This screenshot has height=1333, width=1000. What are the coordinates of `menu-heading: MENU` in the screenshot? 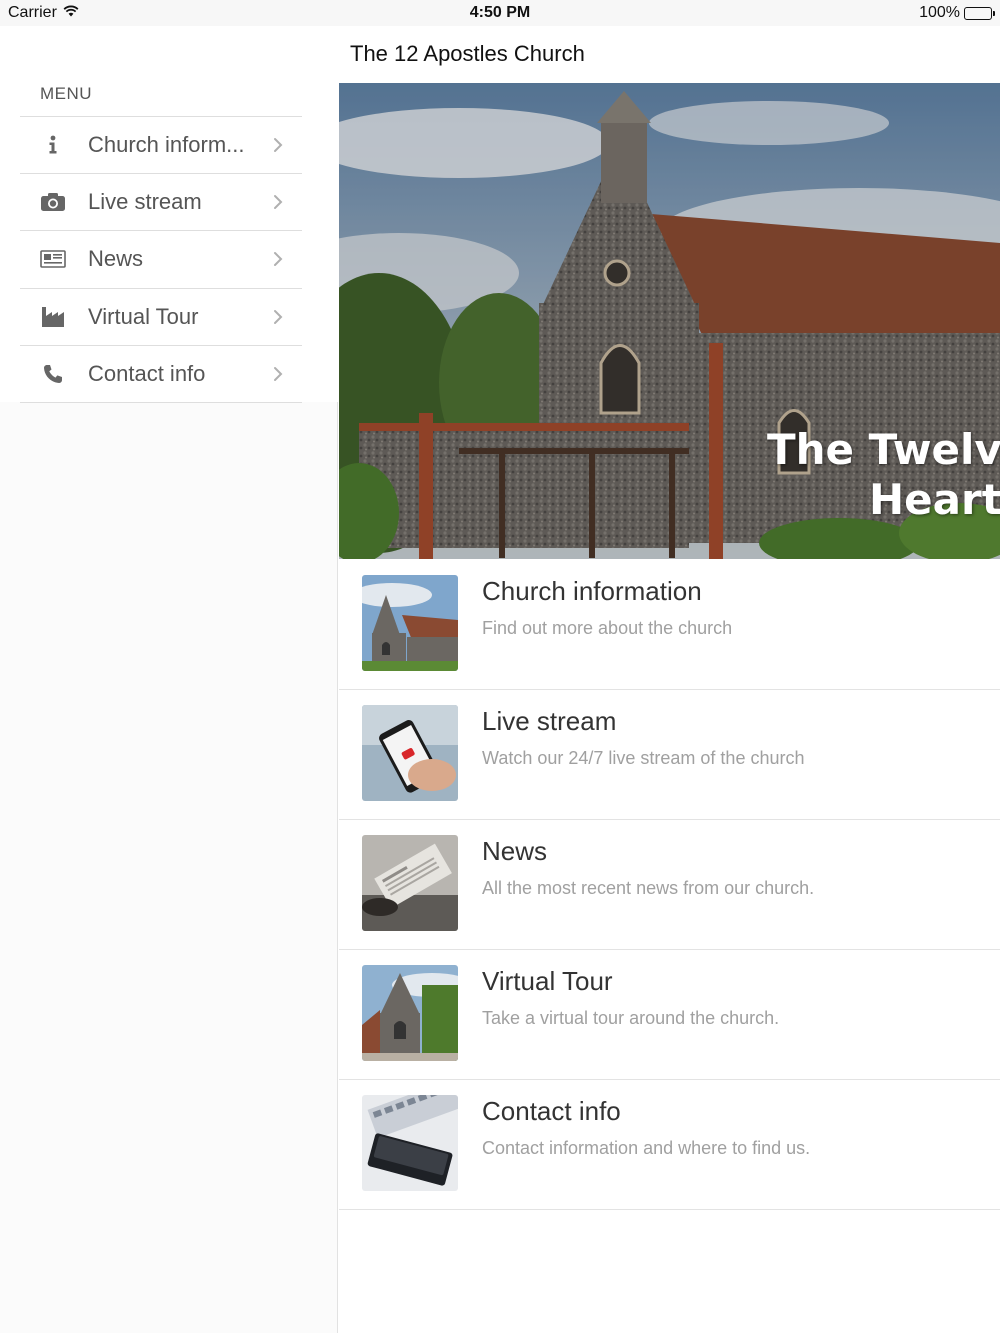 It's located at (66, 93).